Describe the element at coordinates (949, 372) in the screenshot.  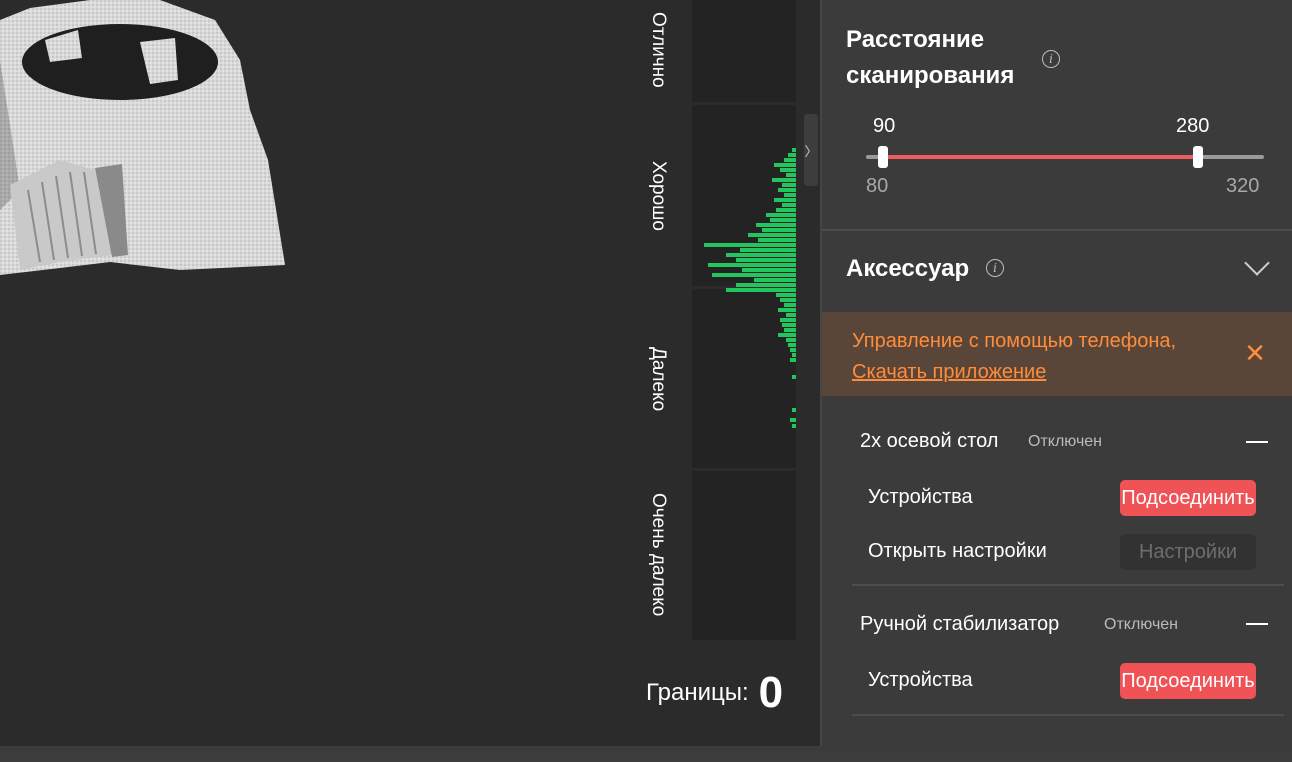
I see `download-app-link: Скачать приложение` at that location.